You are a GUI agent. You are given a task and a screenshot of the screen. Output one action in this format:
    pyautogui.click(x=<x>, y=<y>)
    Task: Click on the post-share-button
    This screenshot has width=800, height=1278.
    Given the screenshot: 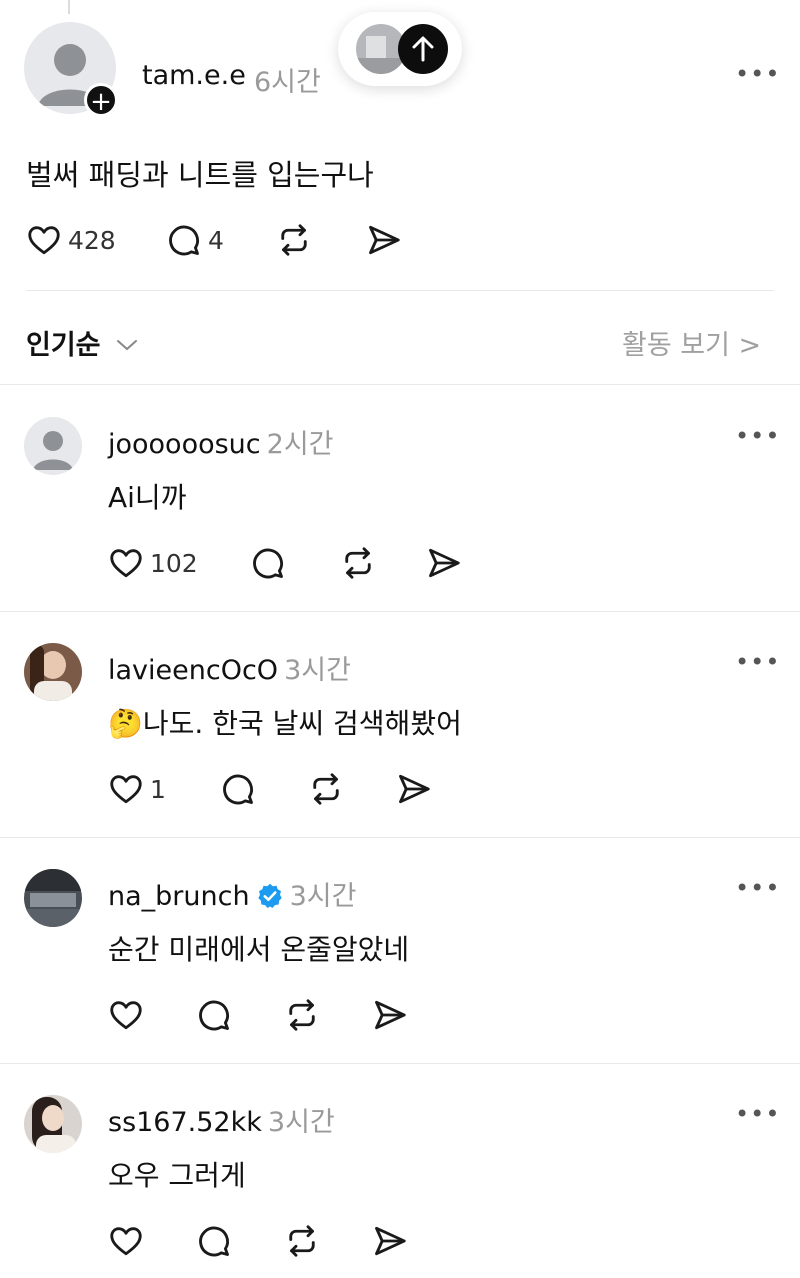 What is the action you would take?
    pyautogui.click(x=384, y=240)
    